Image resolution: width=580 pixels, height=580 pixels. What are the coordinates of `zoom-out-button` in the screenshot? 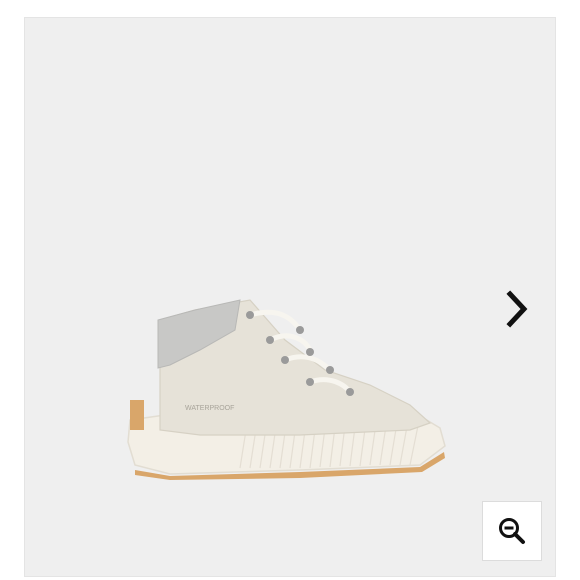 It's located at (512, 531).